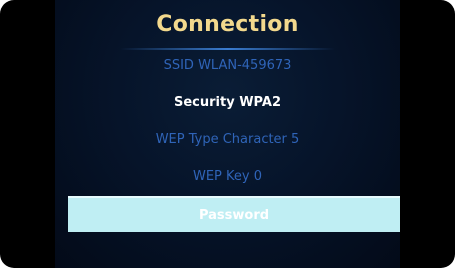 The height and width of the screenshot is (268, 455). What do you see at coordinates (227, 176) in the screenshot?
I see `menu-item-wep-key: WEP Key 0` at bounding box center [227, 176].